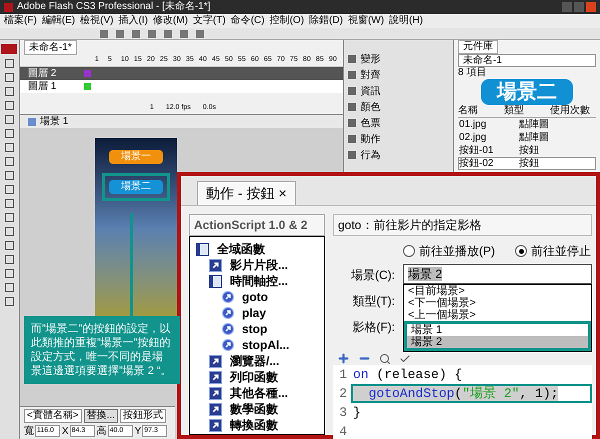 This screenshot has width=600, height=439. What do you see at coordinates (287, 21) in the screenshot?
I see `menu-item: 控制(O)` at bounding box center [287, 21].